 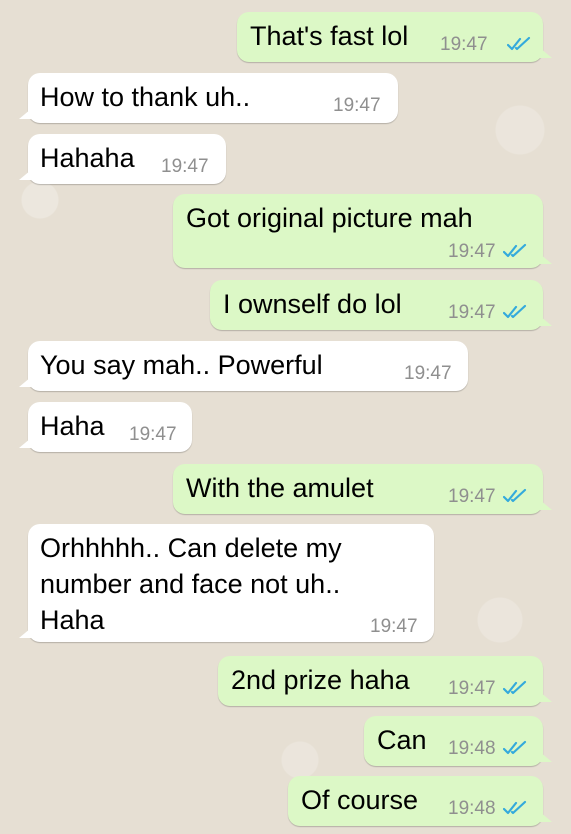 I want to click on message-outgoing: 2nd prize haha 19:47, so click(x=385, y=681).